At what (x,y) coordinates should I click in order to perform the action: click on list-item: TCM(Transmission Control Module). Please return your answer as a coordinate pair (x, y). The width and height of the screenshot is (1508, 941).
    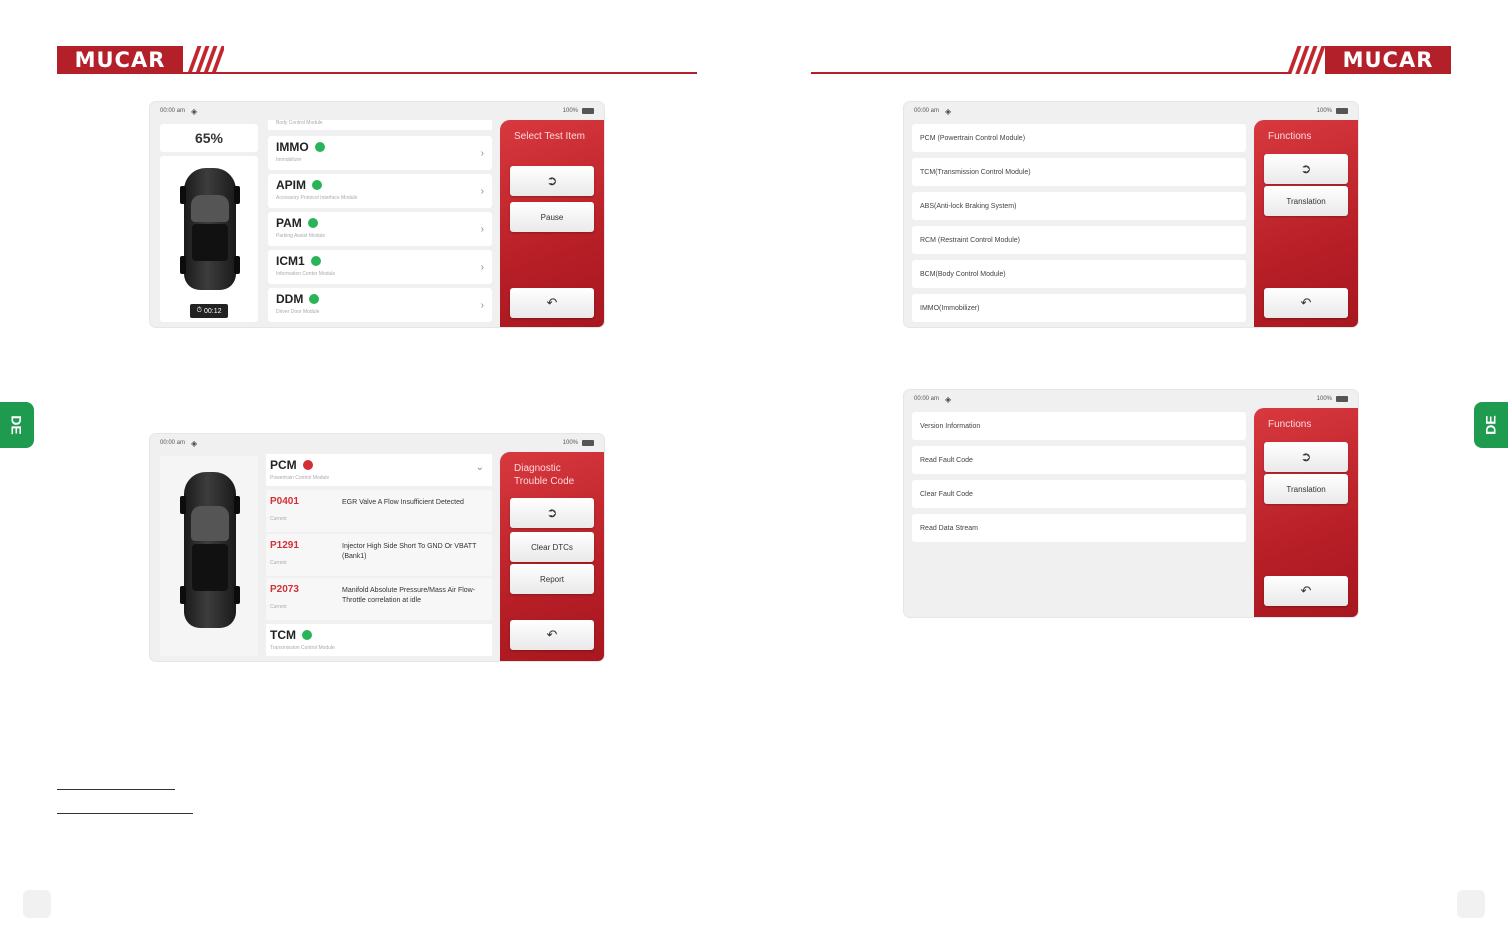
    Looking at the image, I should click on (1079, 172).